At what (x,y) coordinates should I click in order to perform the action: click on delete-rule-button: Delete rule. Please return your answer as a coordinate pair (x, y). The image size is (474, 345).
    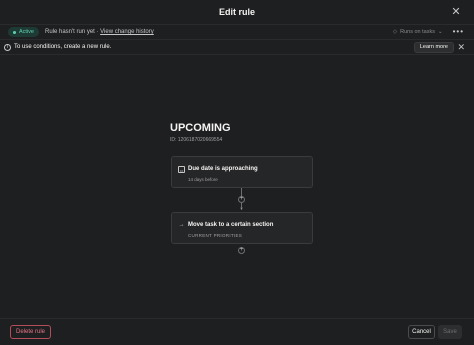
    Looking at the image, I should click on (31, 332).